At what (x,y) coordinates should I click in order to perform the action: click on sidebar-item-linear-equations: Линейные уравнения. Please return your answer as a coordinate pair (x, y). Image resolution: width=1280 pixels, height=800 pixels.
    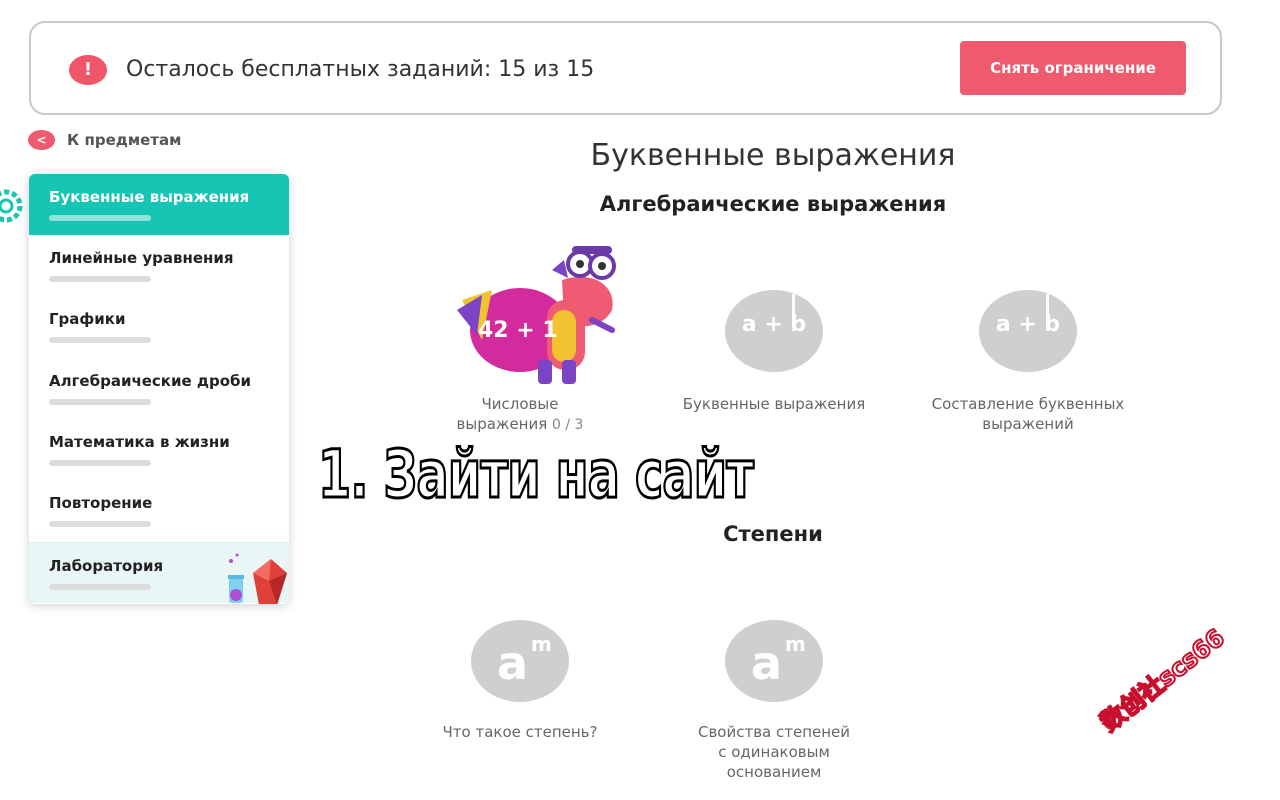
    Looking at the image, I should click on (159, 265).